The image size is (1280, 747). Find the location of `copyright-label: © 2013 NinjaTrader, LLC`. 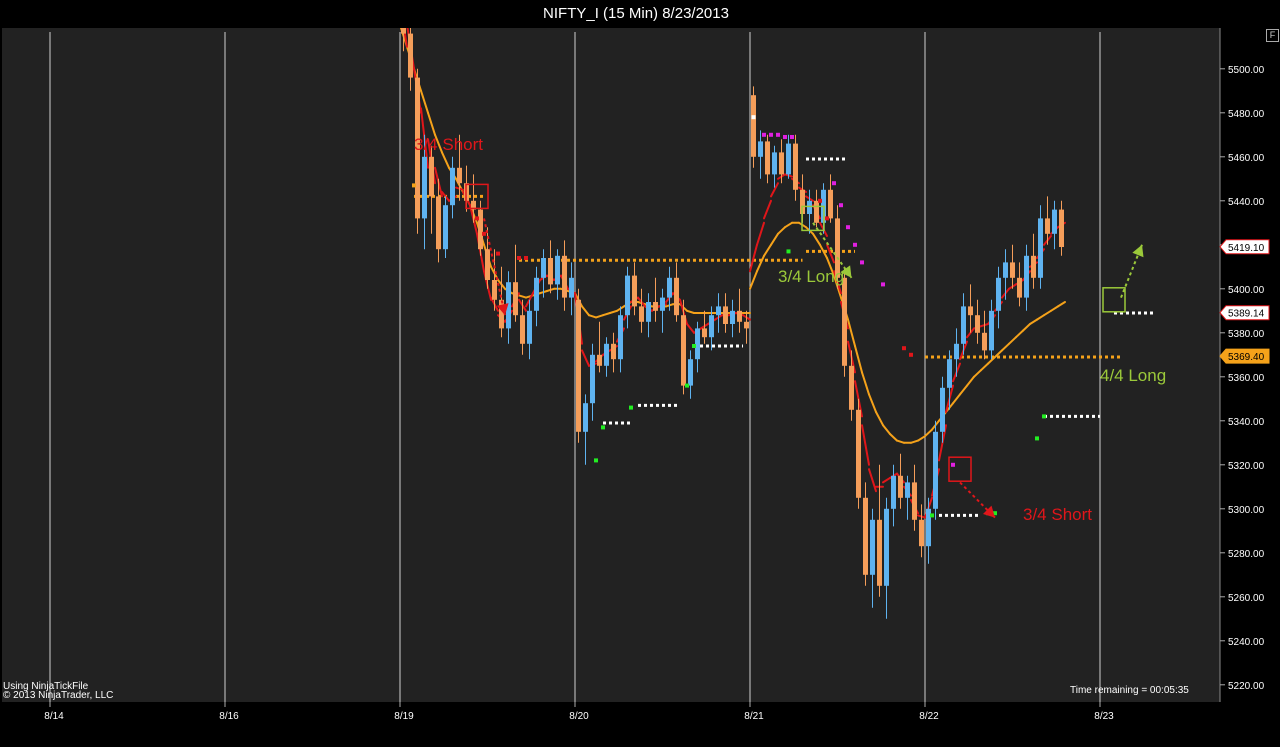

copyright-label: © 2013 NinjaTrader, LLC is located at coordinates (58, 695).